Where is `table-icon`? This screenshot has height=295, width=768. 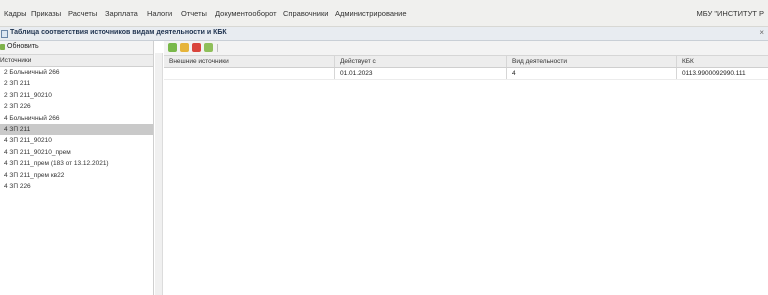 table-icon is located at coordinates (4, 34).